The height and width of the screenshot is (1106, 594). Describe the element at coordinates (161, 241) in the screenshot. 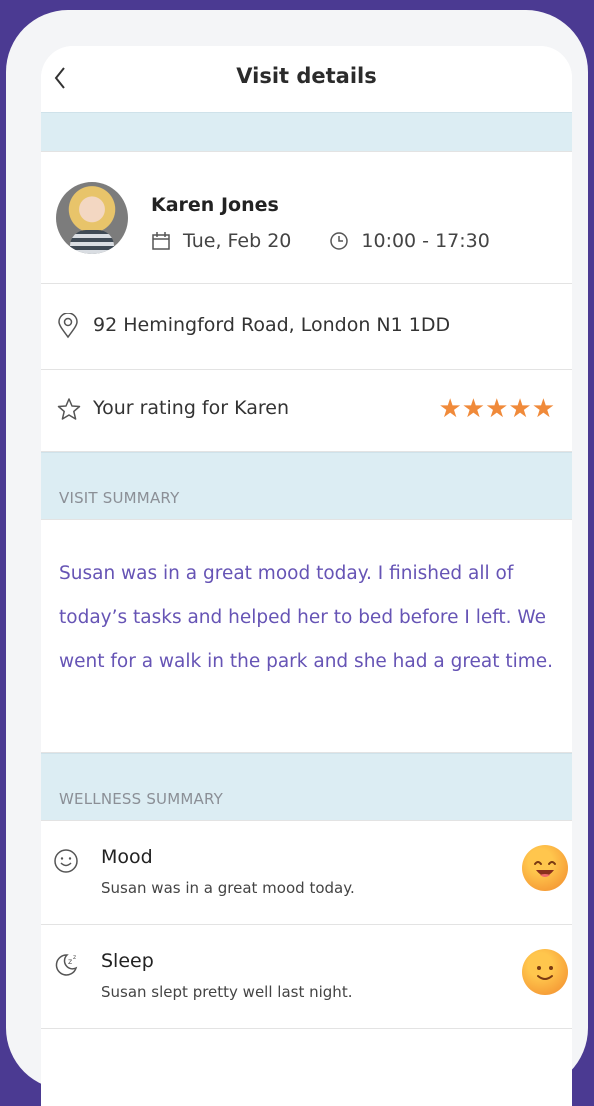

I see `calendar-icon` at that location.